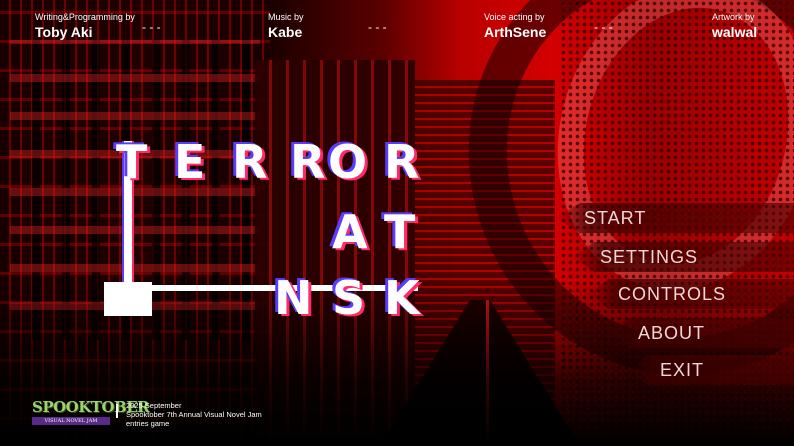 The width and height of the screenshot is (794, 446). Describe the element at coordinates (64, 32) in the screenshot. I see `credit-name: Toby Aki` at that location.